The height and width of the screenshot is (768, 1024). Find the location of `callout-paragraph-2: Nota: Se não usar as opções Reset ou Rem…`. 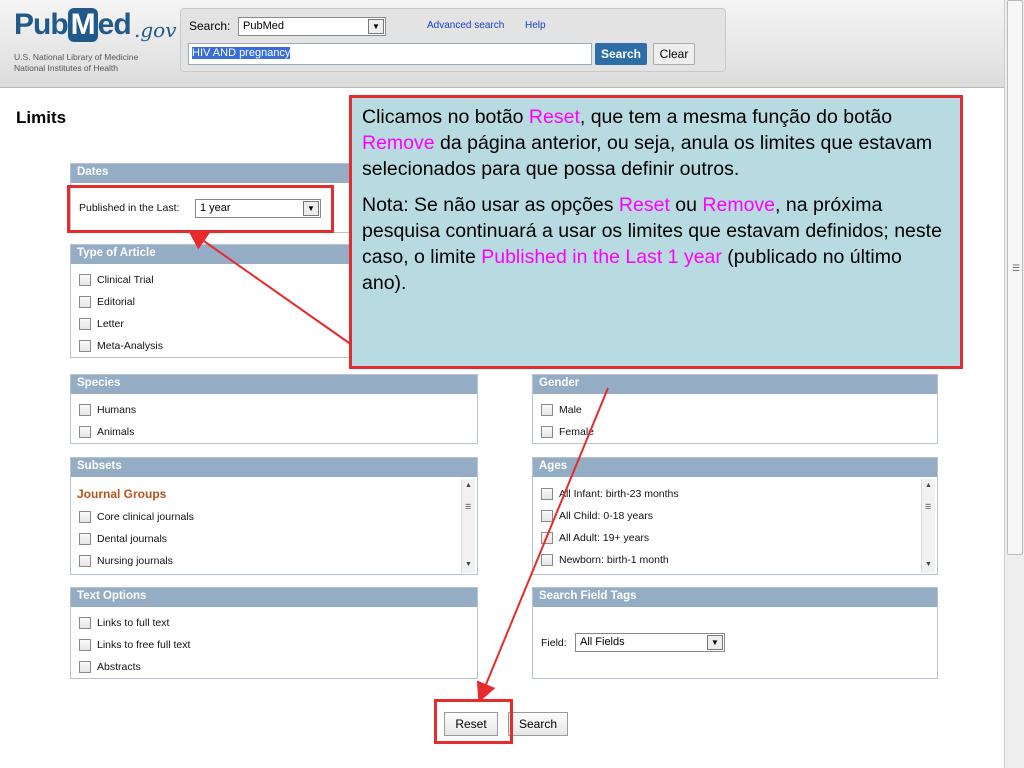

callout-paragraph-2: Nota: Se não usar as opções Reset ou Rem… is located at coordinates (652, 244).